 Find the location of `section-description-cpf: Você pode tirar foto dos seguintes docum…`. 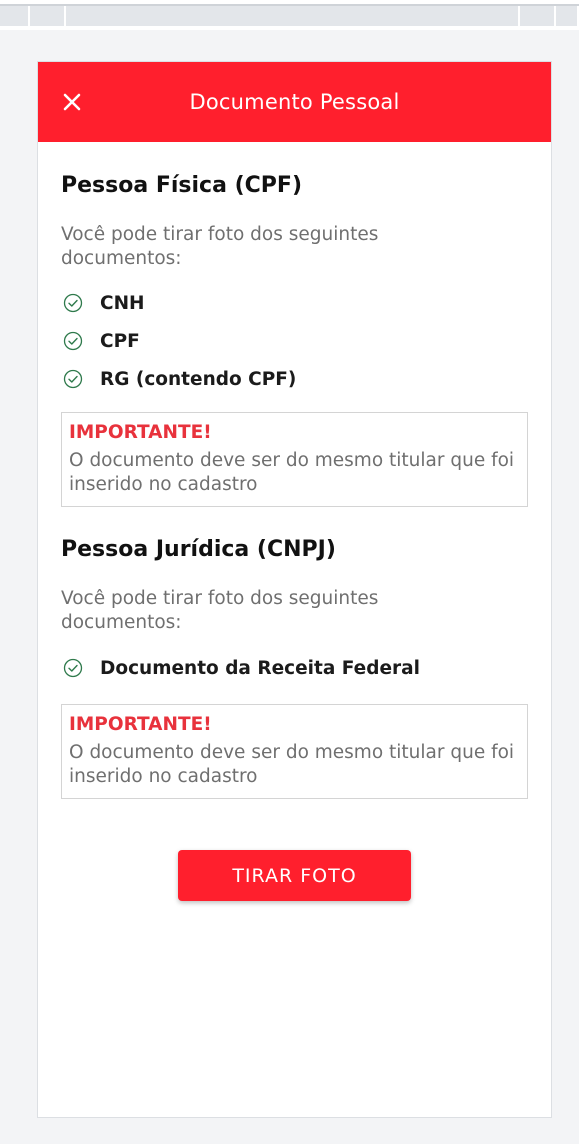

section-description-cpf: Você pode tirar foto dos seguintes docum… is located at coordinates (220, 246).